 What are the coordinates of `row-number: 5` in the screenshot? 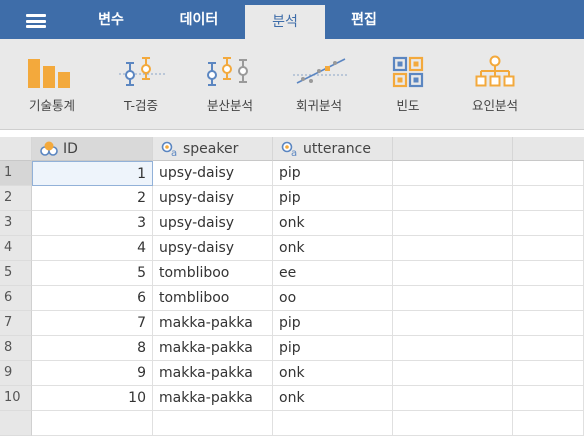 It's located at (16, 273).